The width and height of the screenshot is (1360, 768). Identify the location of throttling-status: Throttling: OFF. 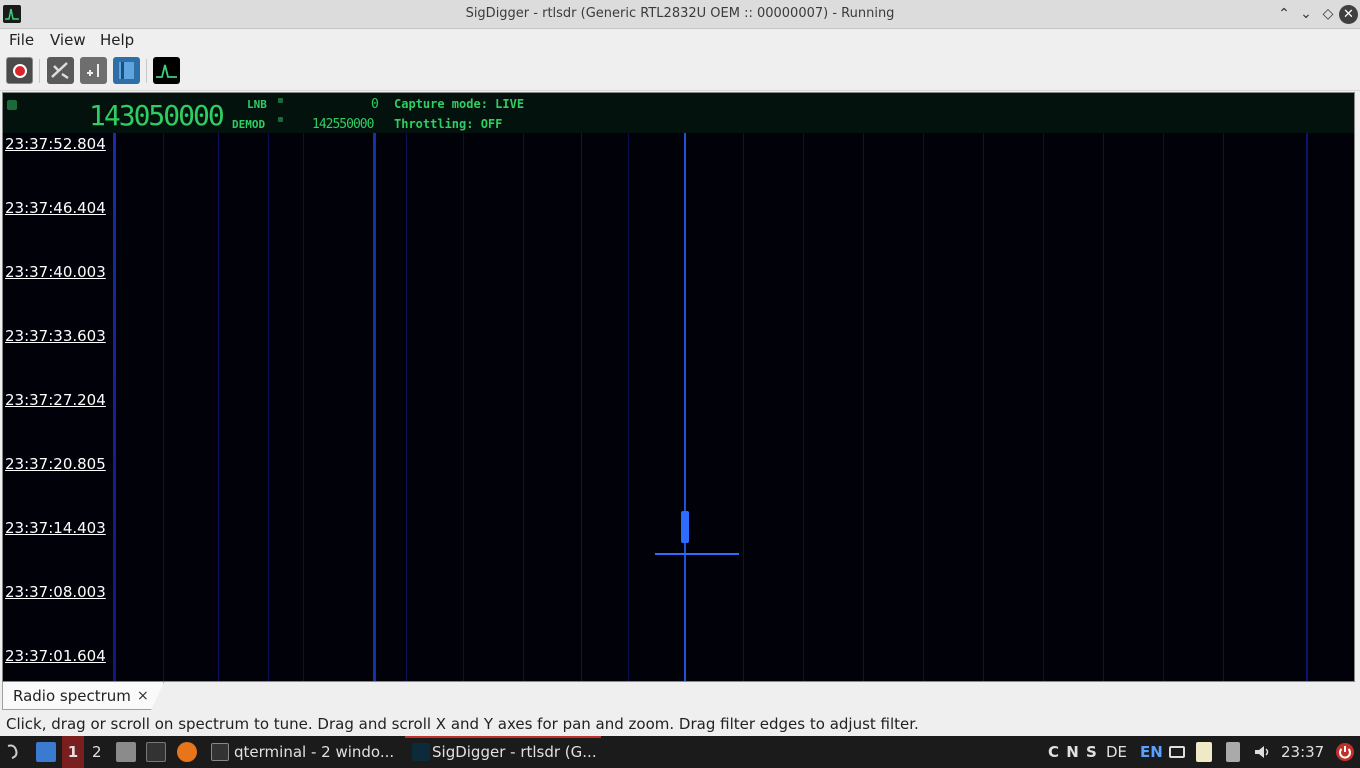
(448, 124).